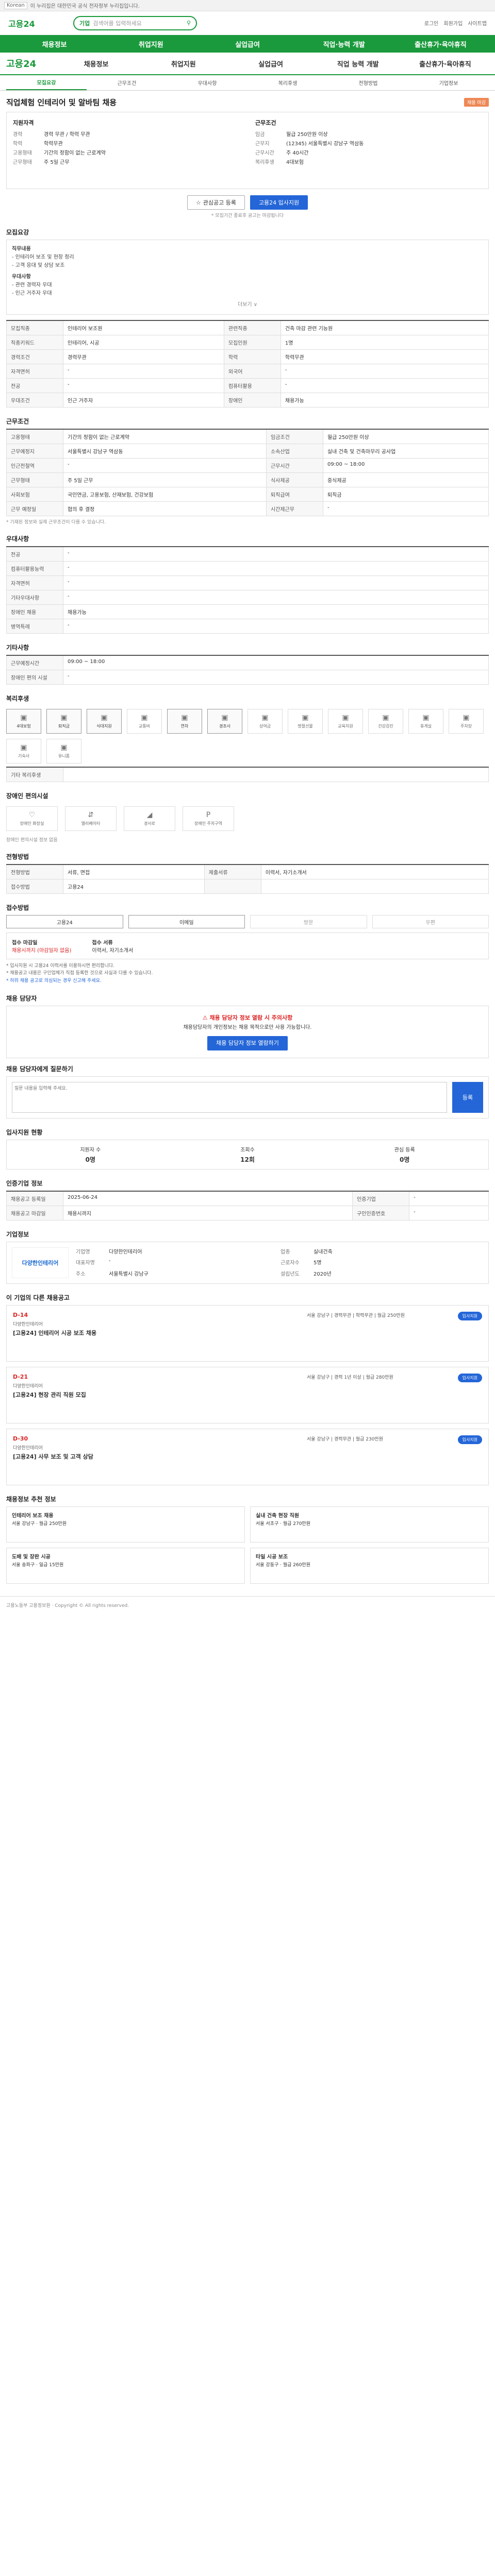 This screenshot has width=495, height=2576. I want to click on cell-key: 식사제공, so click(294, 479).